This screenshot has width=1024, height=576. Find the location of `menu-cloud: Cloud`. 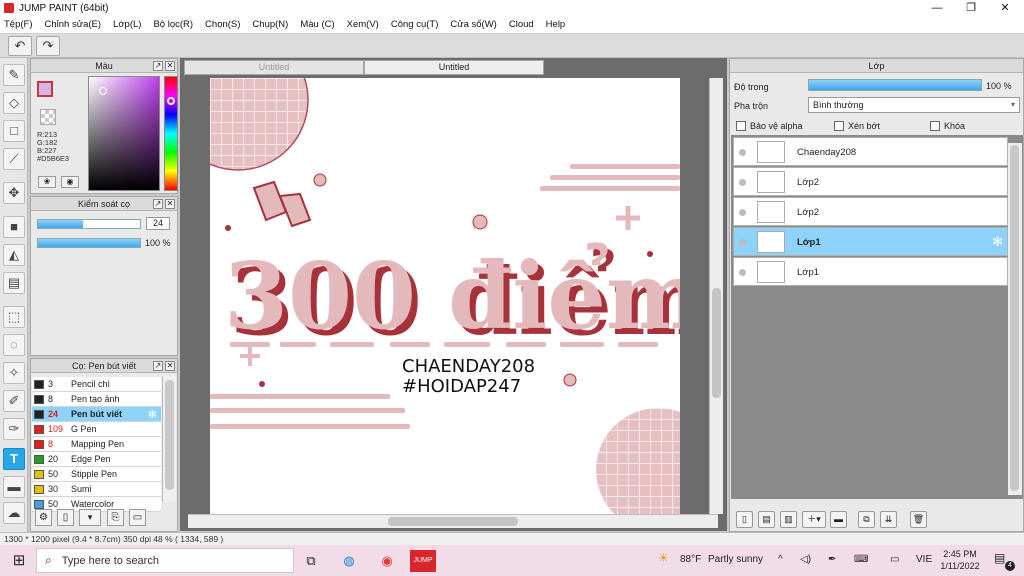

menu-cloud: Cloud is located at coordinates (521, 24).